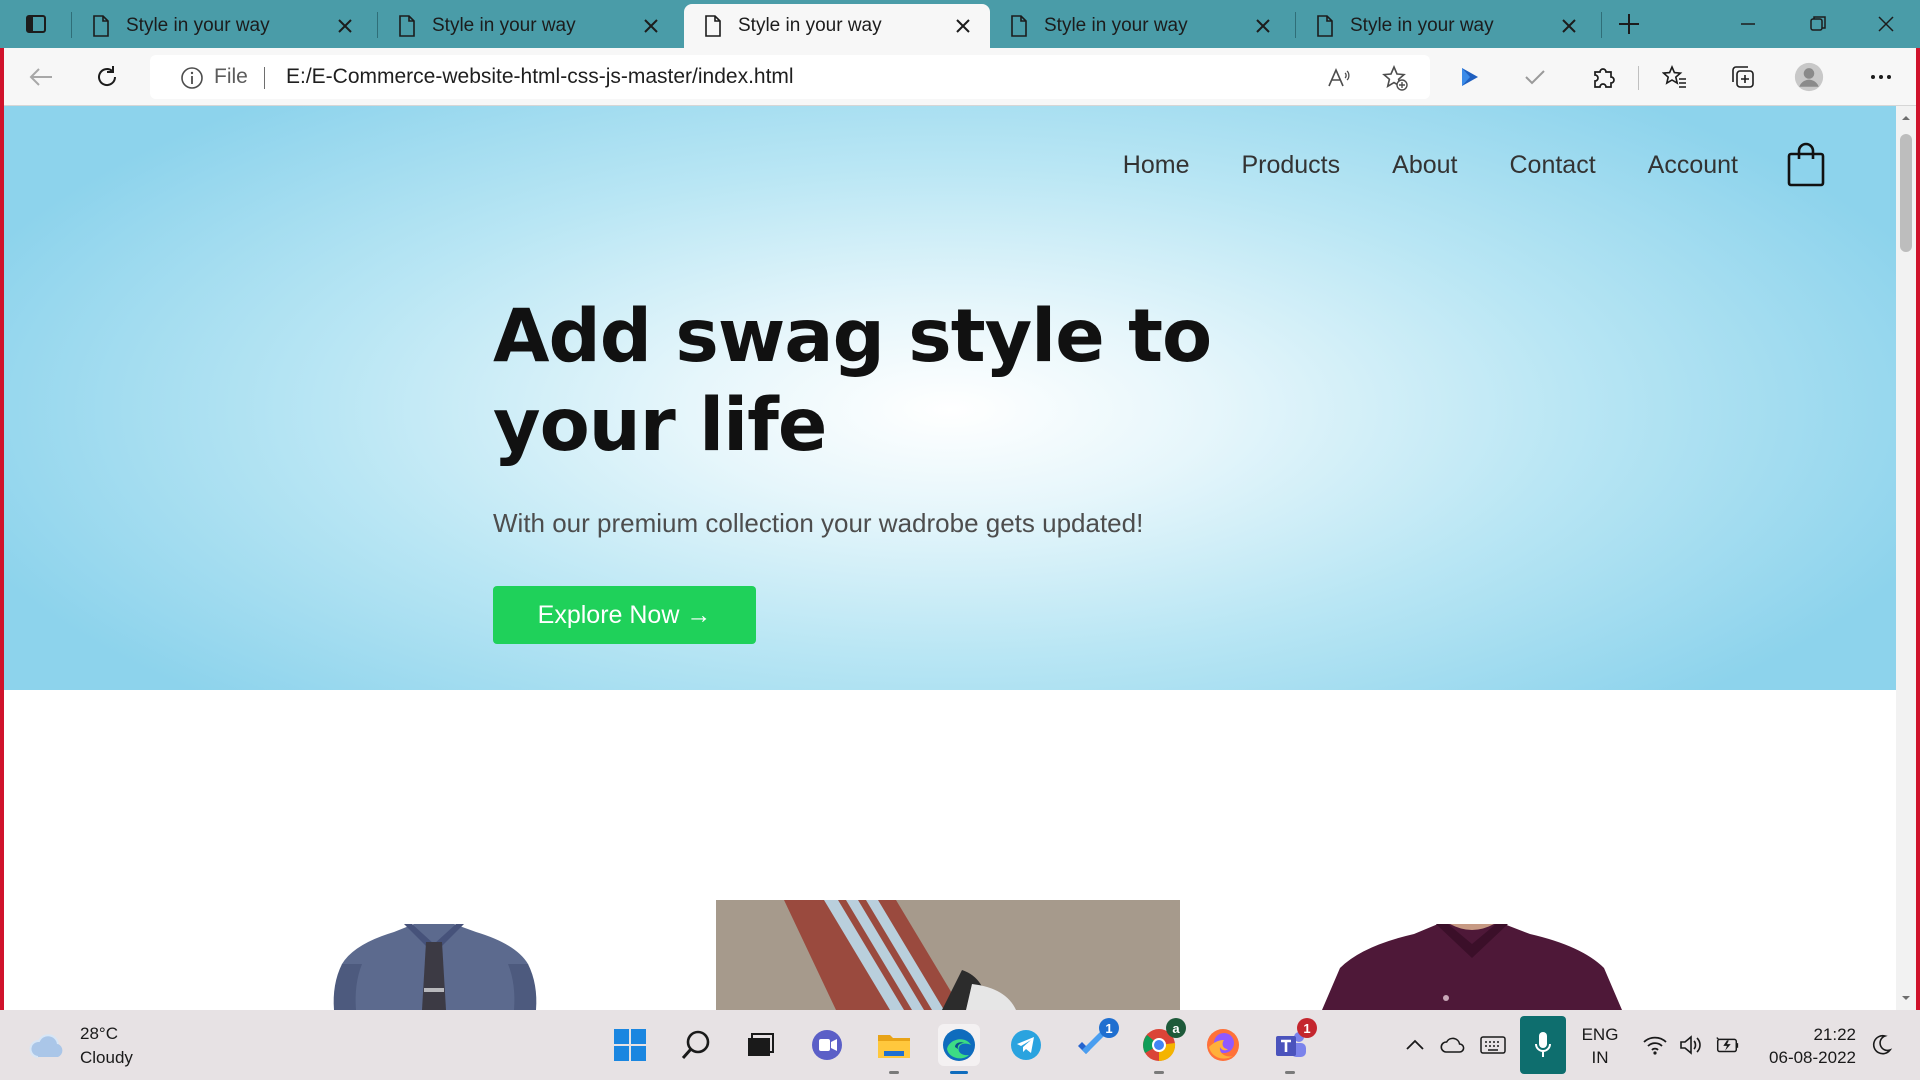 The height and width of the screenshot is (1080, 1920). What do you see at coordinates (1293, 1046) in the screenshot?
I see `teams-button: 1` at bounding box center [1293, 1046].